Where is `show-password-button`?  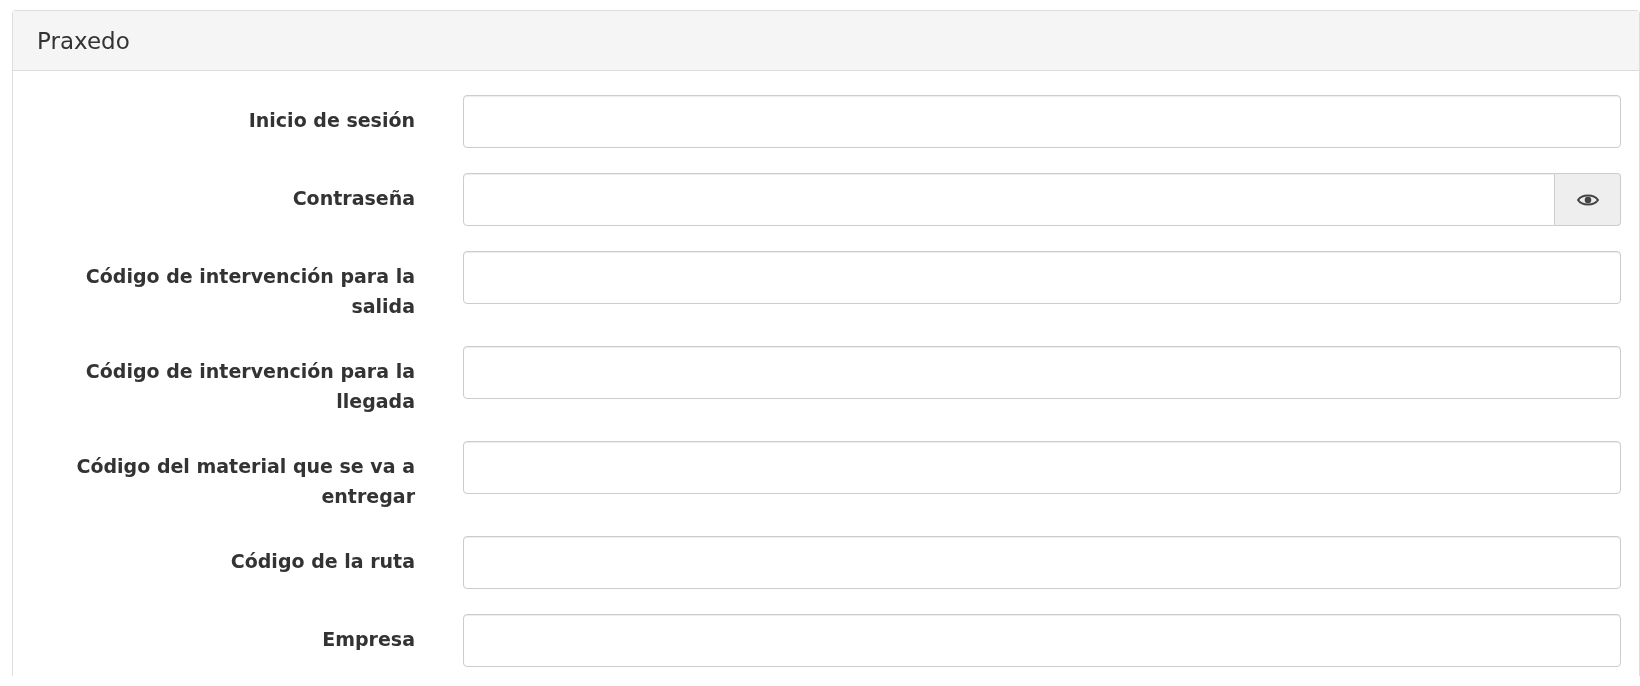
show-password-button is located at coordinates (1588, 199).